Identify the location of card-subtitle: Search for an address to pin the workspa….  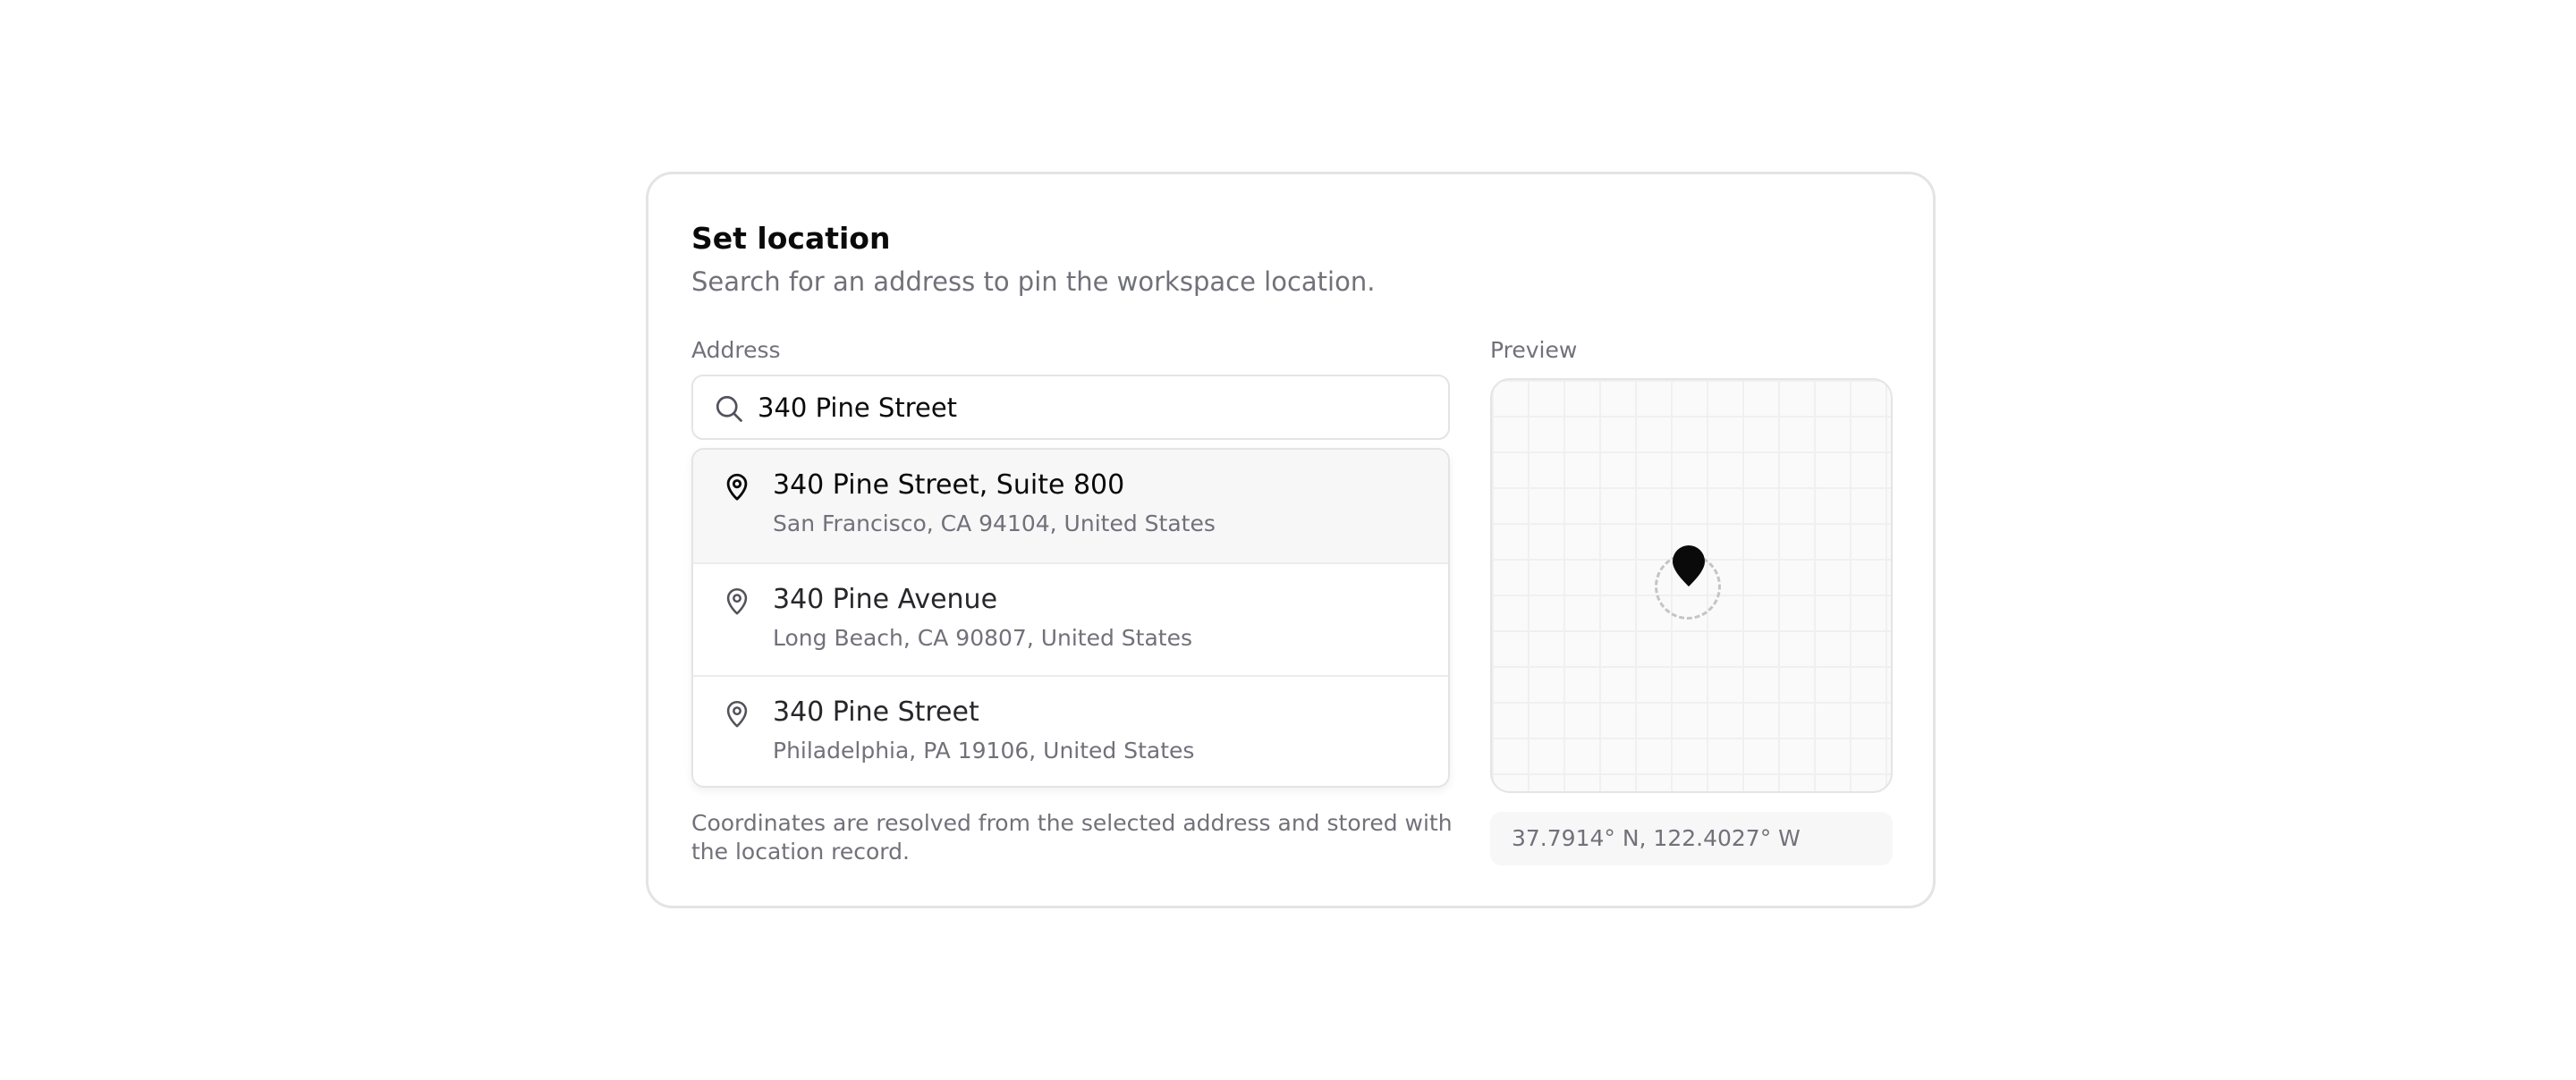
(1033, 281).